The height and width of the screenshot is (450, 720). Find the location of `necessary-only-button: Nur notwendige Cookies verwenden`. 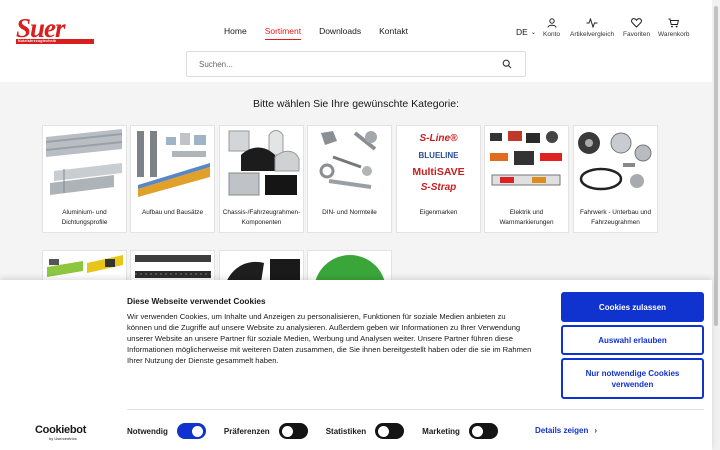

necessary-only-button: Nur notwendige Cookies verwenden is located at coordinates (632, 378).